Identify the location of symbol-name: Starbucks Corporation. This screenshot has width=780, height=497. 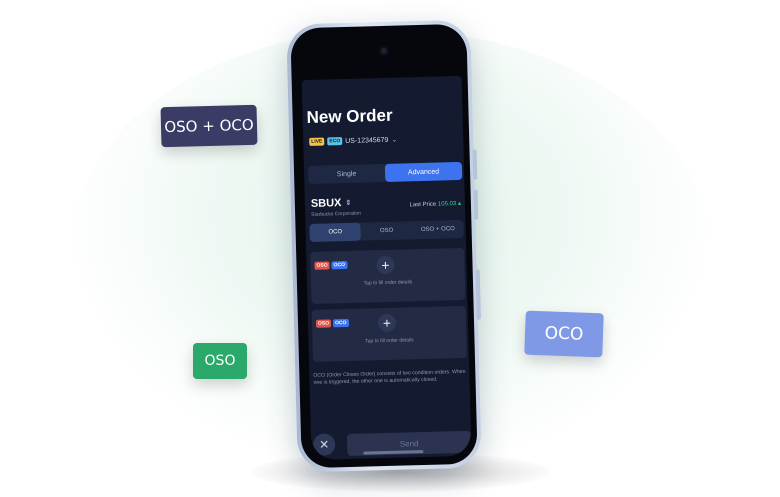
(336, 214).